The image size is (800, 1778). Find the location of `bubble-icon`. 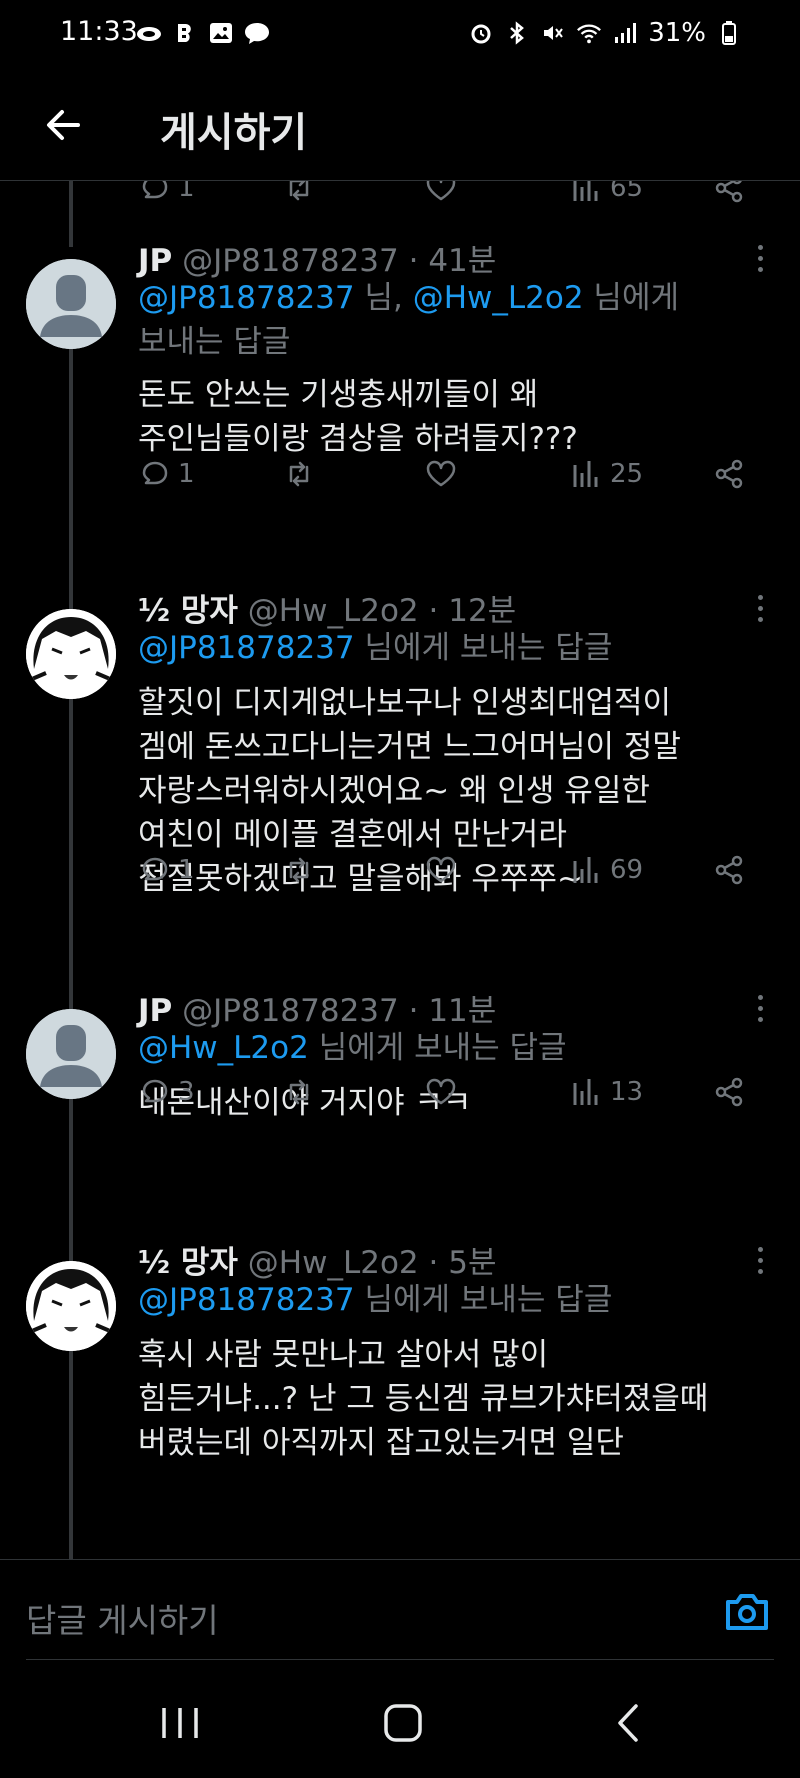

bubble-icon is located at coordinates (257, 33).